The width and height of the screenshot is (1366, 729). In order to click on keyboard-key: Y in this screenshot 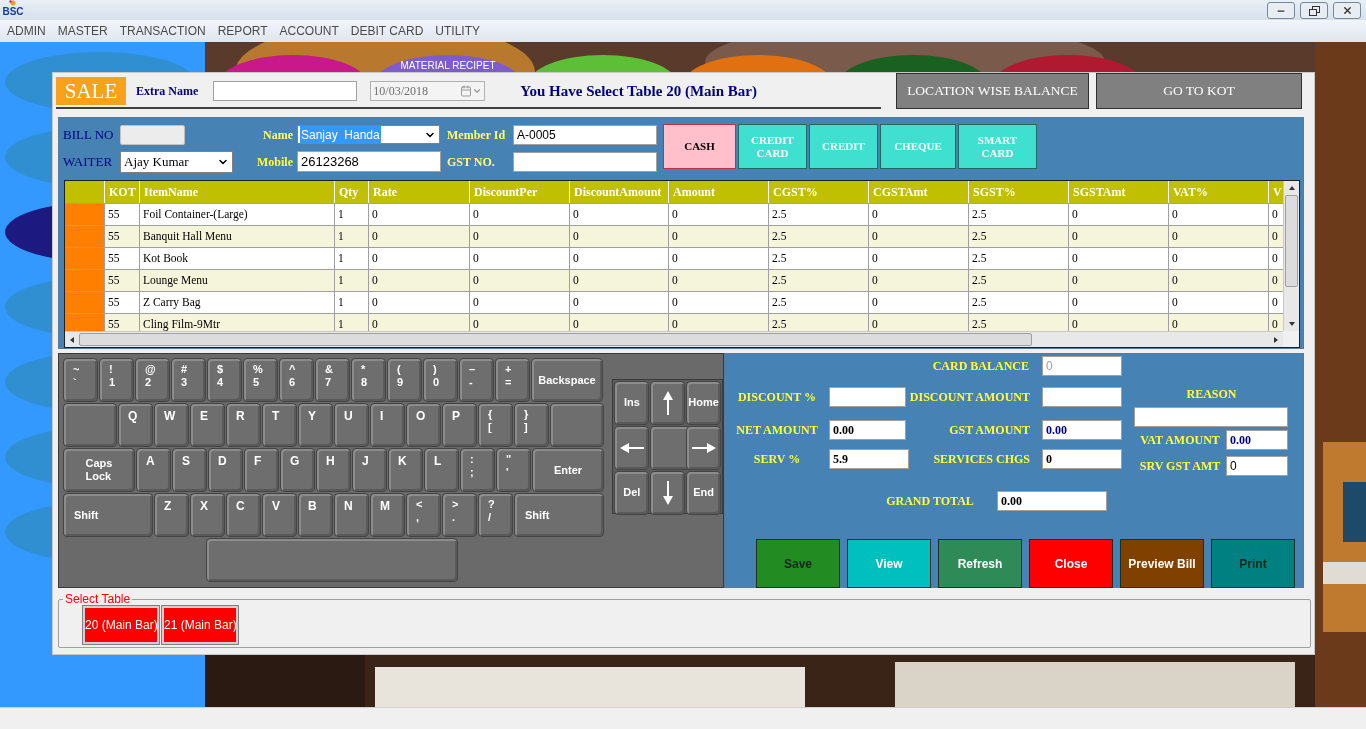, I will do `click(315, 425)`.